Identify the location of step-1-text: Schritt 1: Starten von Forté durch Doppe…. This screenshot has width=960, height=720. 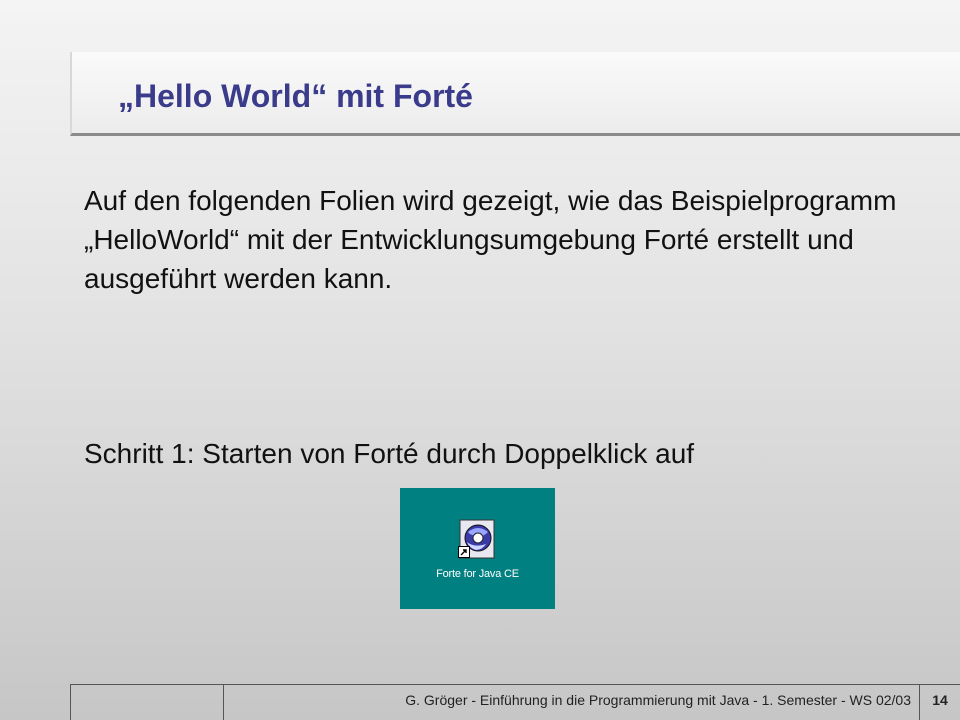
(389, 453).